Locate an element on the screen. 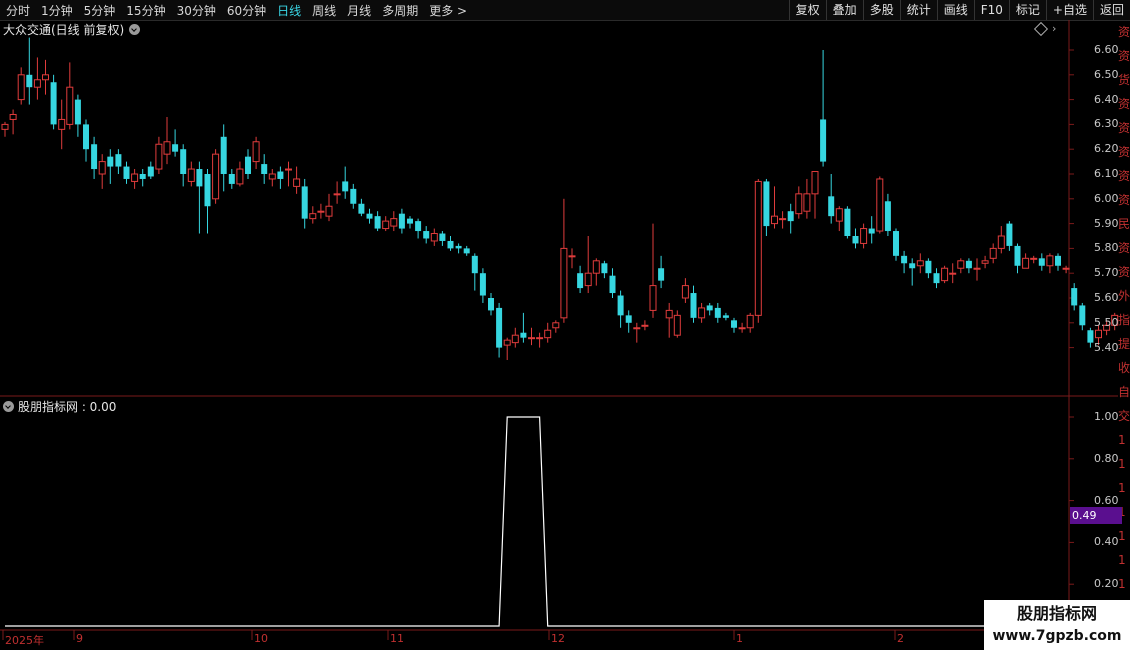 The height and width of the screenshot is (650, 1130). price-tick-label: 6.50 is located at coordinates (1106, 74).